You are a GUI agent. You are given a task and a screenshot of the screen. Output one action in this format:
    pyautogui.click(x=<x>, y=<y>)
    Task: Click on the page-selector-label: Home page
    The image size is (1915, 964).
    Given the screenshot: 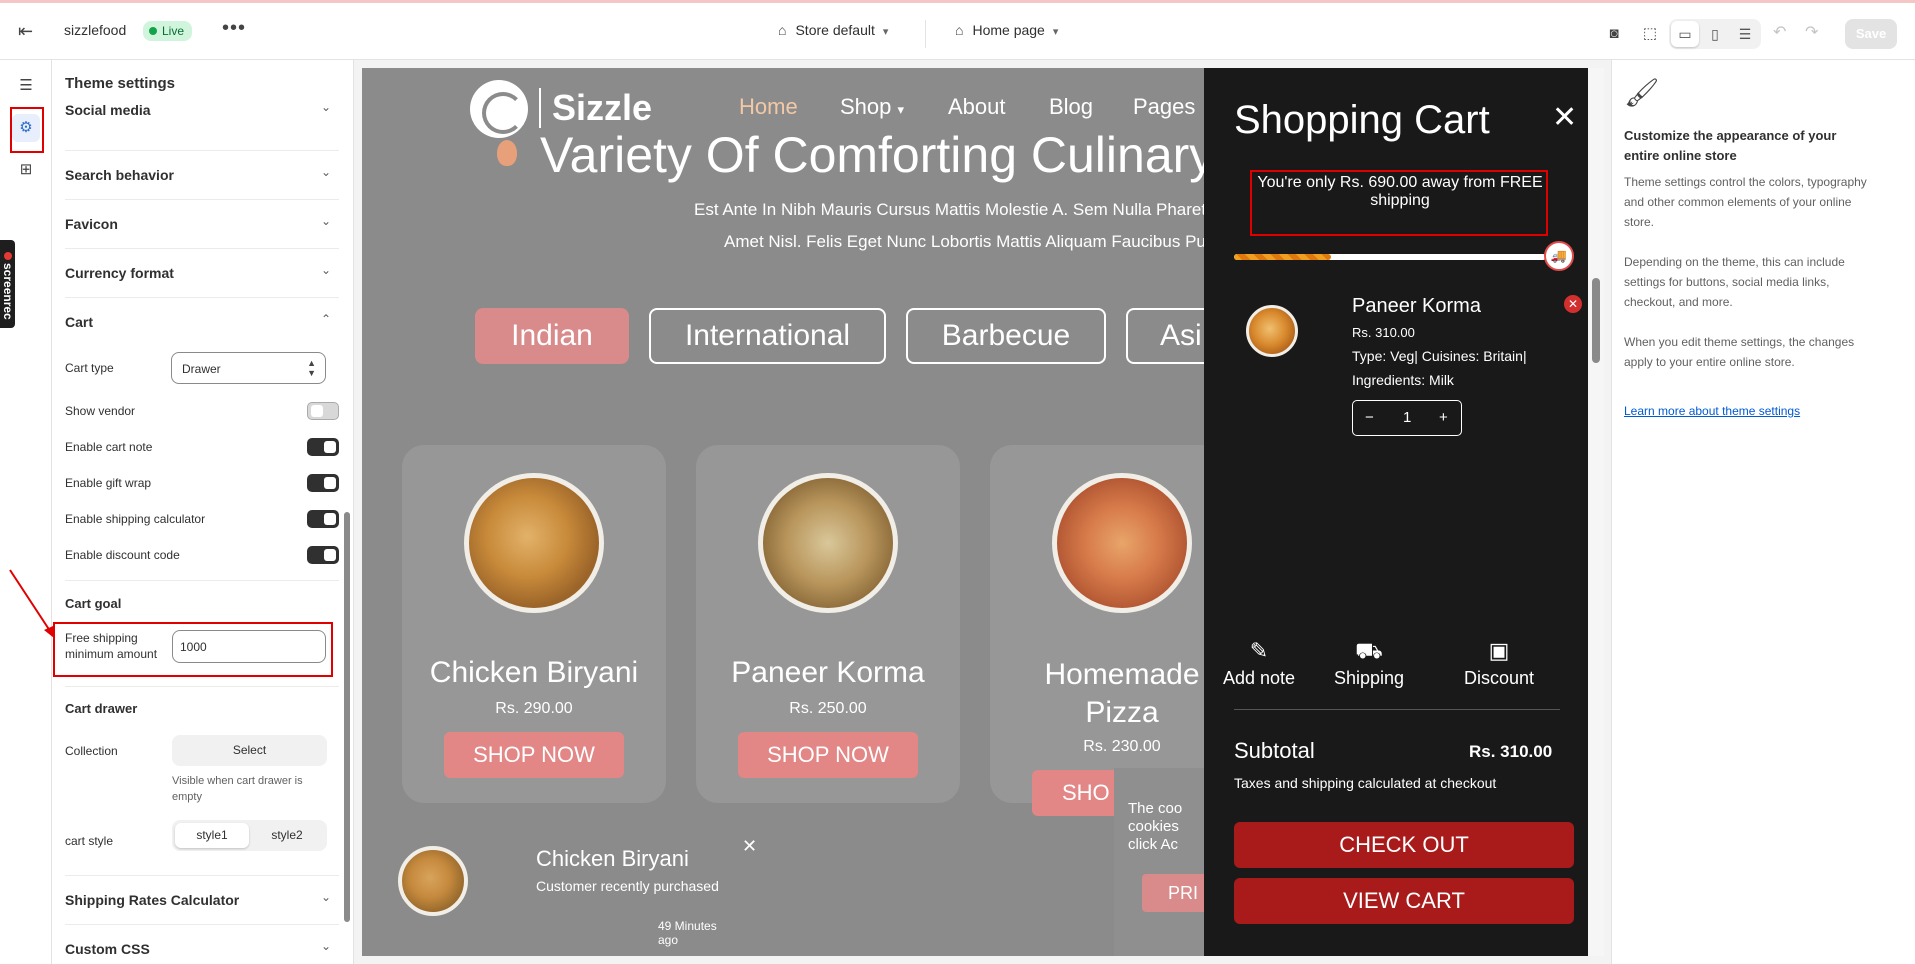 What is the action you would take?
    pyautogui.click(x=1008, y=30)
    